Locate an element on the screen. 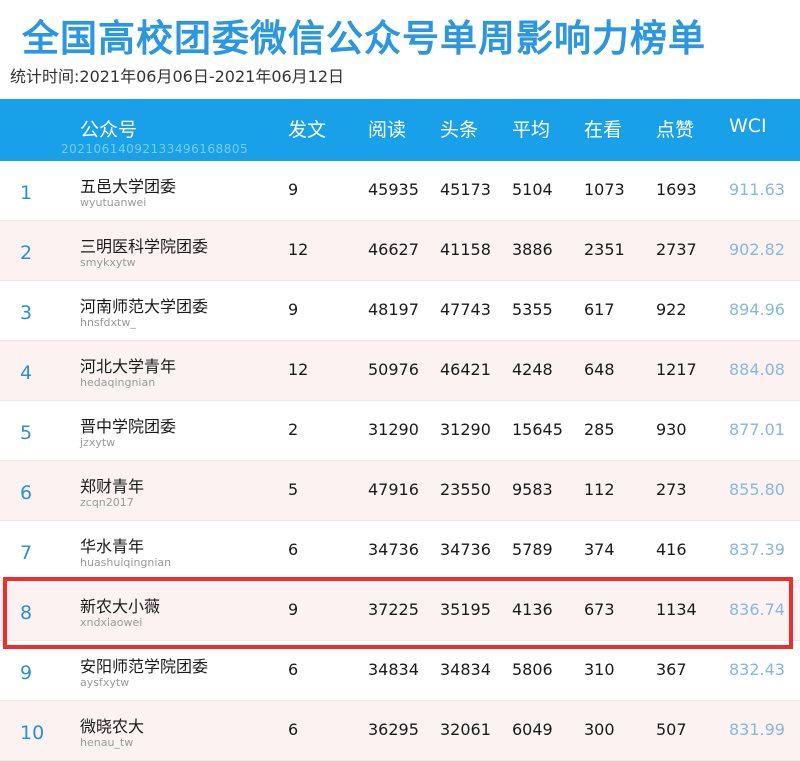  account-id: henau_tw is located at coordinates (107, 742).